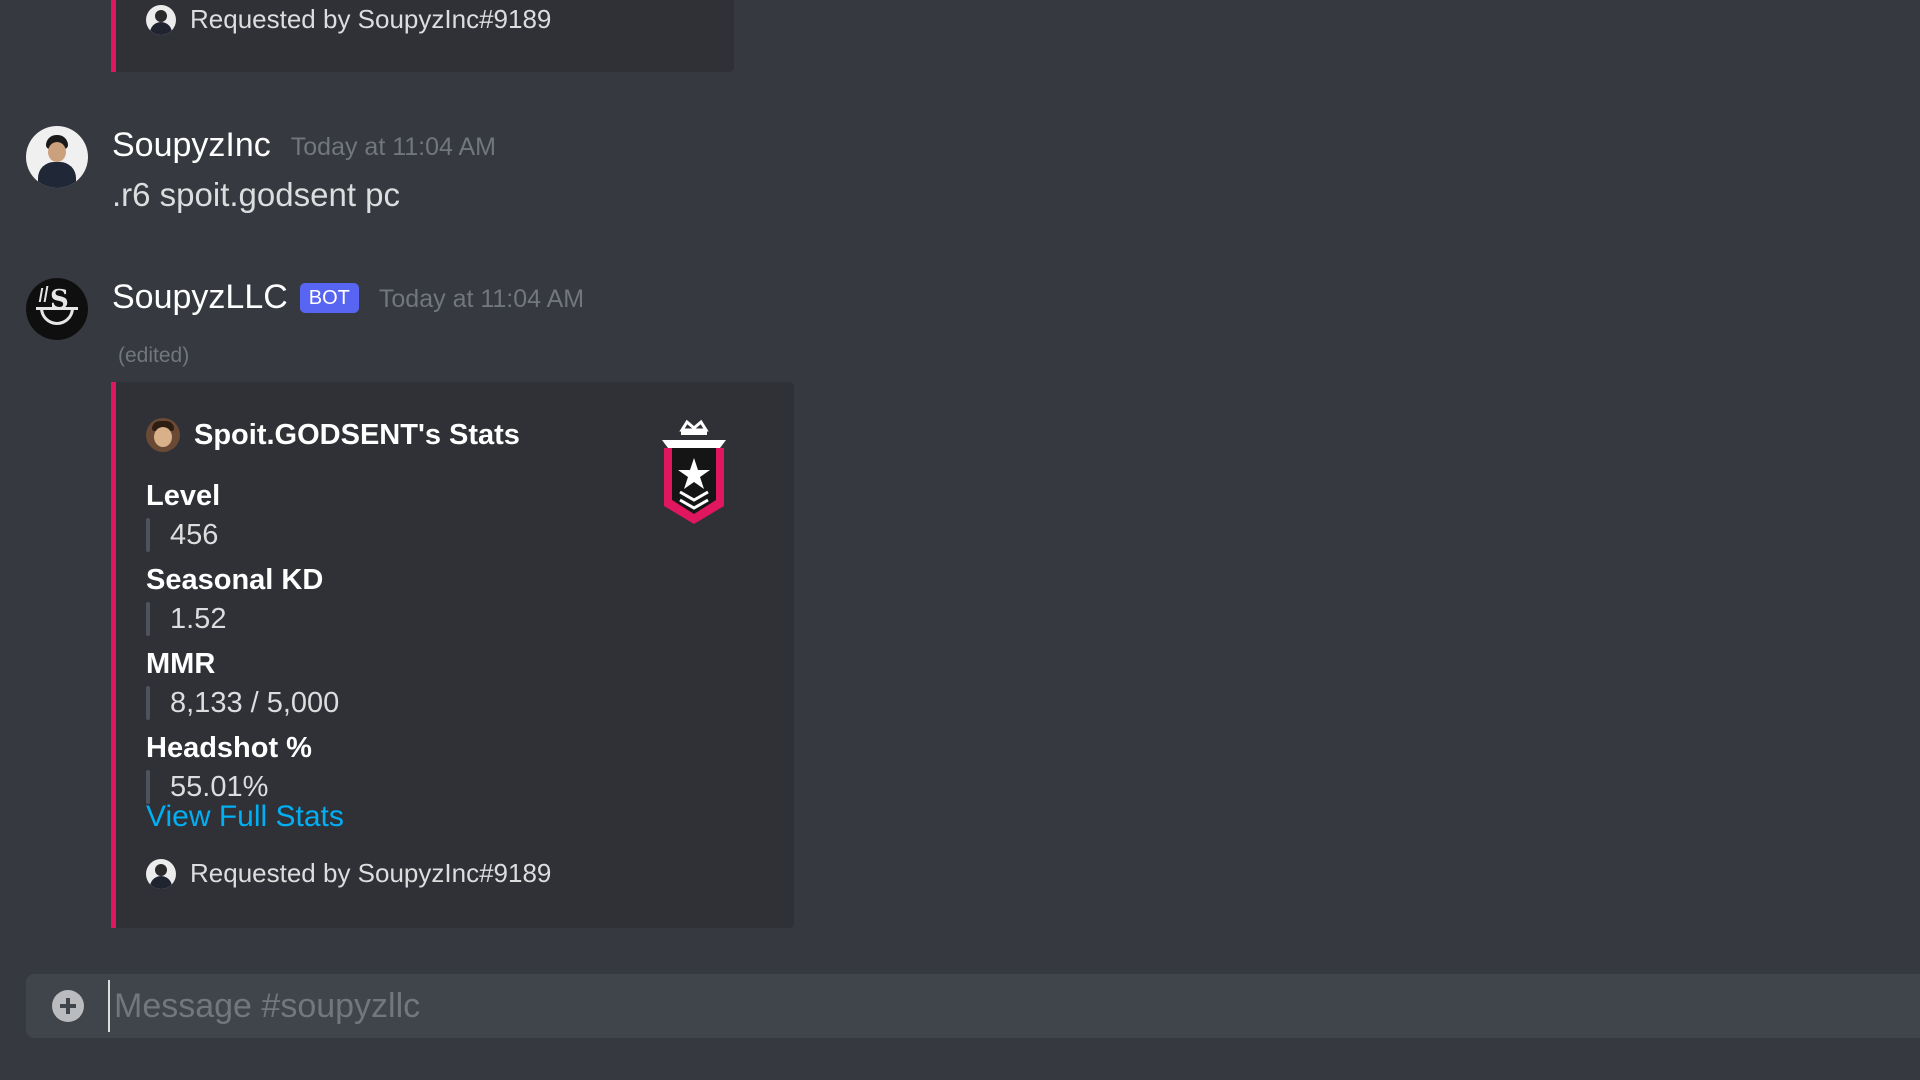  I want to click on field-value-row: 8,133 / 5,000, so click(386, 703).